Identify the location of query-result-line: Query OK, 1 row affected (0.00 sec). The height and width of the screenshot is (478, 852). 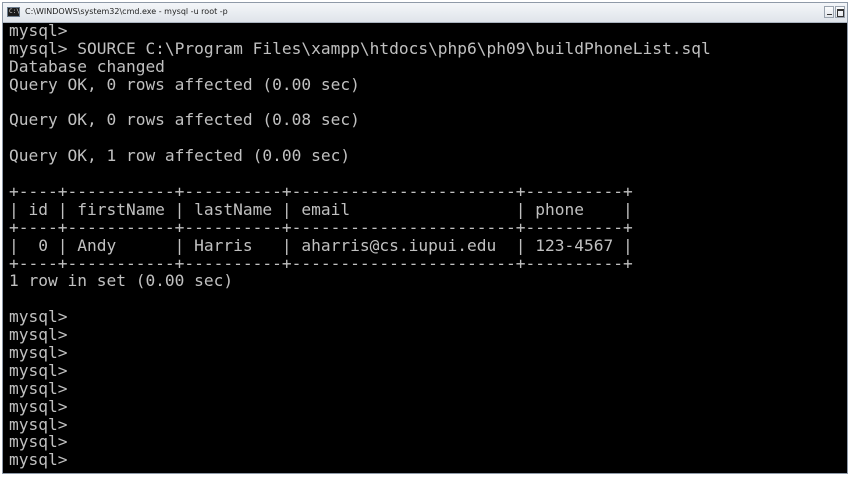
(180, 156).